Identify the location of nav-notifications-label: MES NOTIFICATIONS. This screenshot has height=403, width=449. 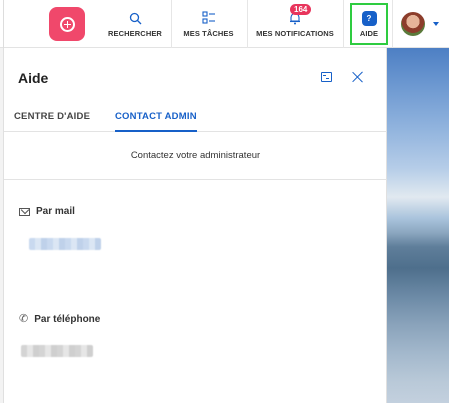
(295, 33).